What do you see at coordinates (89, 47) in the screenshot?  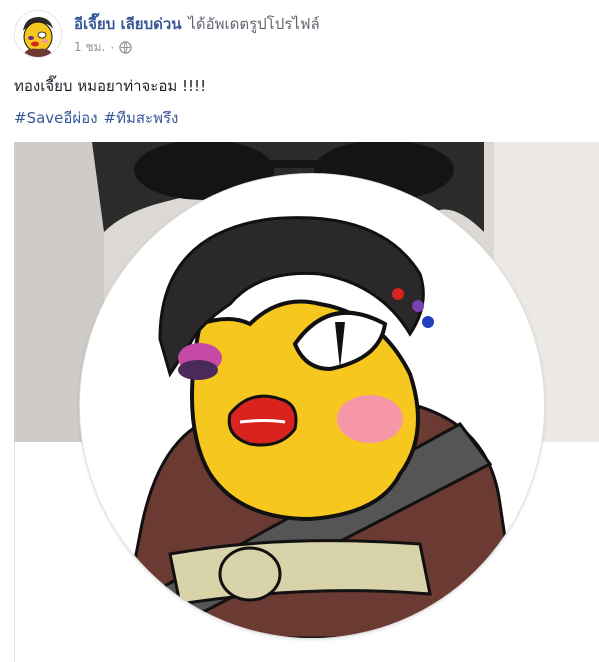 I see `post-timestamp: 1 ชม.` at bounding box center [89, 47].